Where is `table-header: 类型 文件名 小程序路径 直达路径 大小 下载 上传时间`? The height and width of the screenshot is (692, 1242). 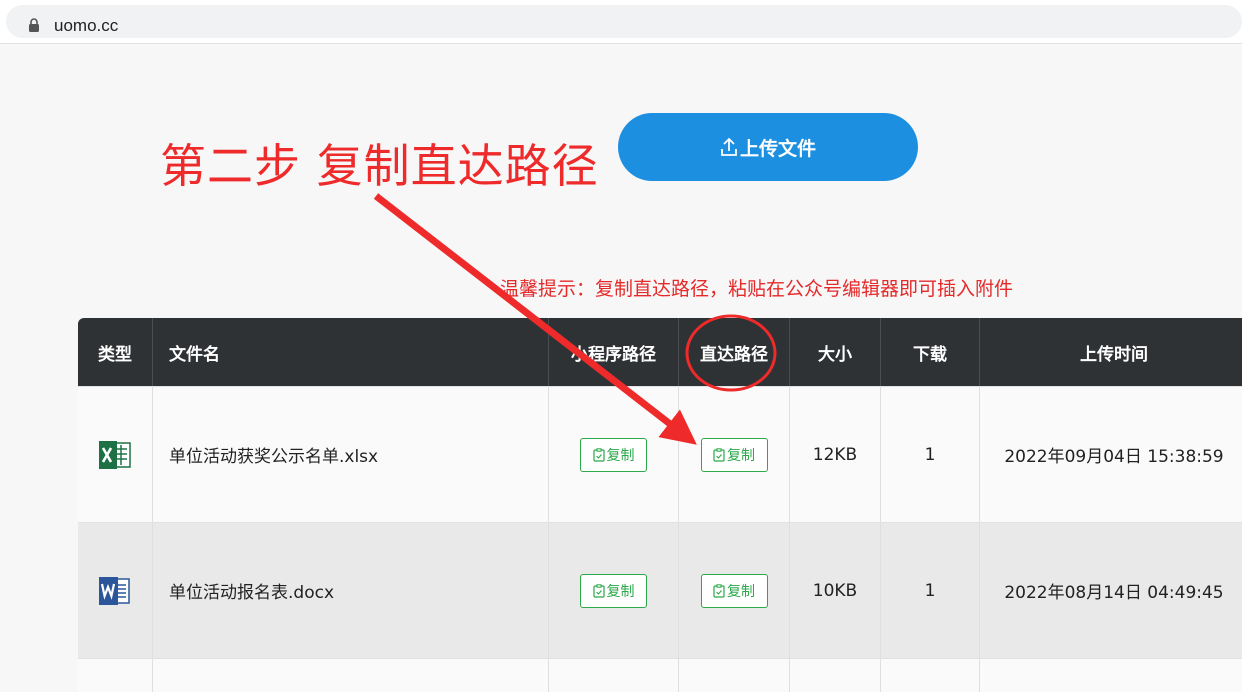
table-header: 类型 文件名 小程序路径 直达路径 大小 下载 上传时间 is located at coordinates (660, 352).